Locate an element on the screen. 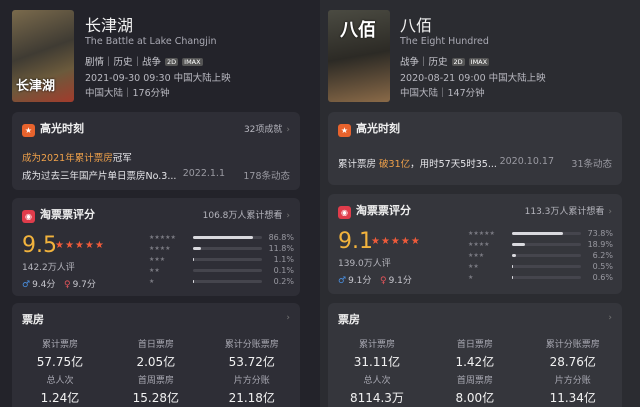 The height and width of the screenshot is (407, 640). achievement-count: 32项成就 is located at coordinates (263, 130).